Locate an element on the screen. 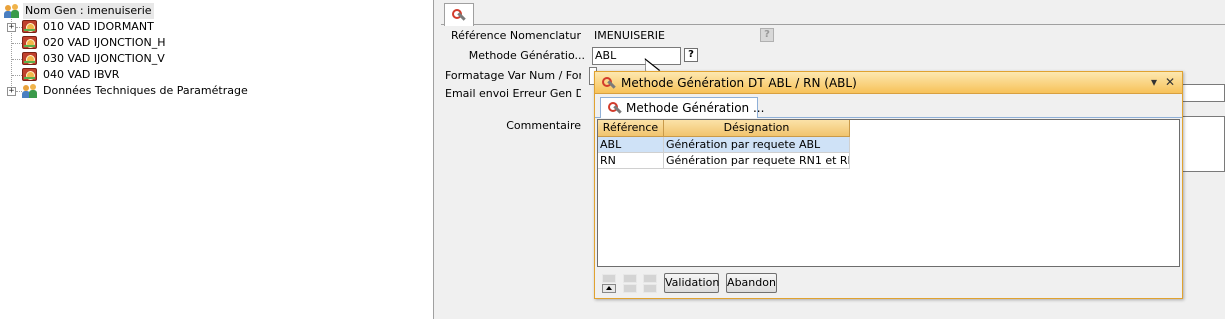 The height and width of the screenshot is (319, 1225). column-header-designation: Désignation is located at coordinates (757, 128).